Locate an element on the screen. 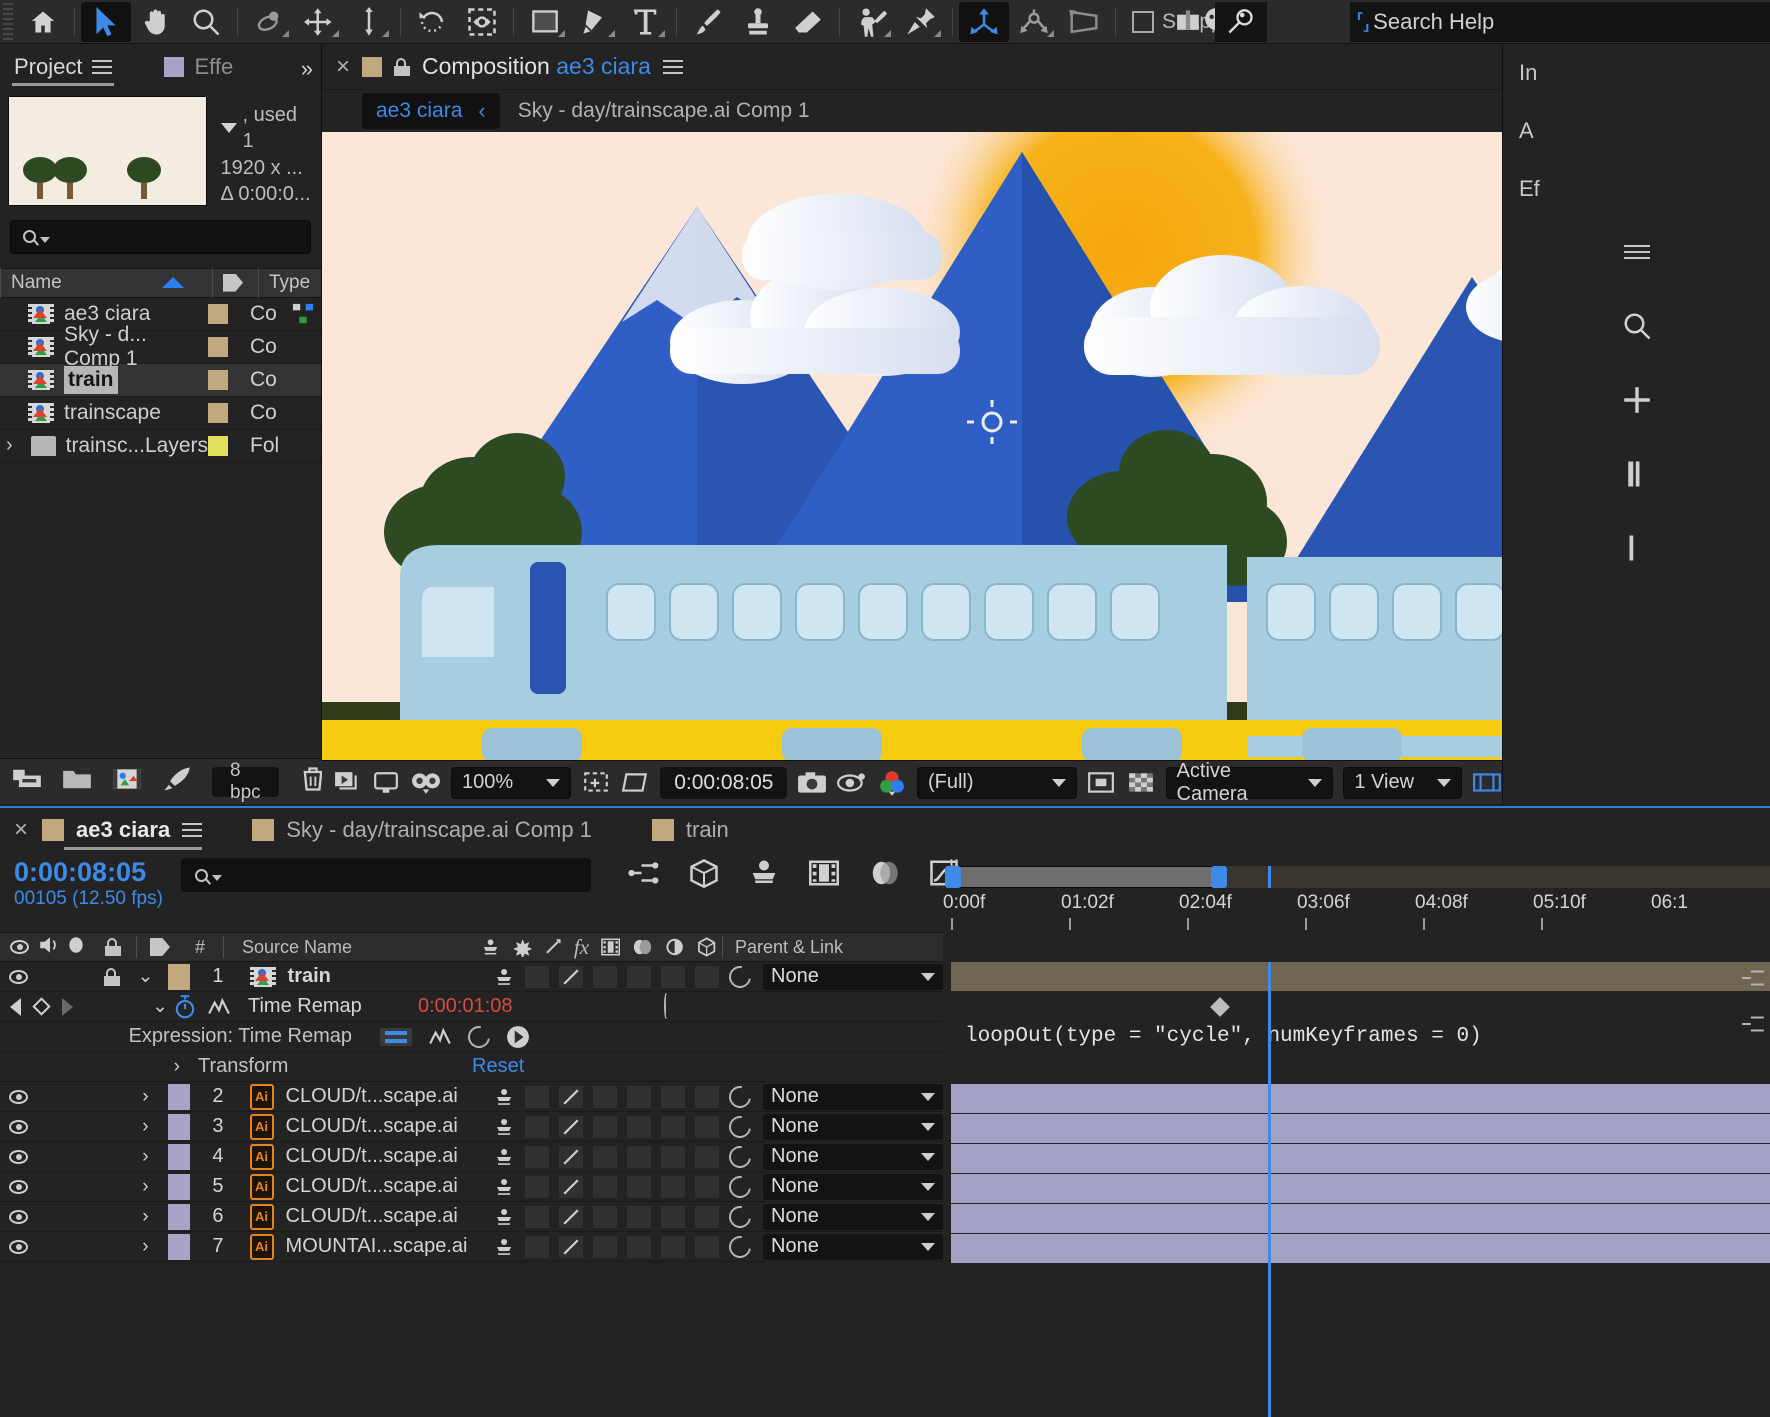 The image size is (1770, 1417). current-time-indicator is located at coordinates (1269, 877).